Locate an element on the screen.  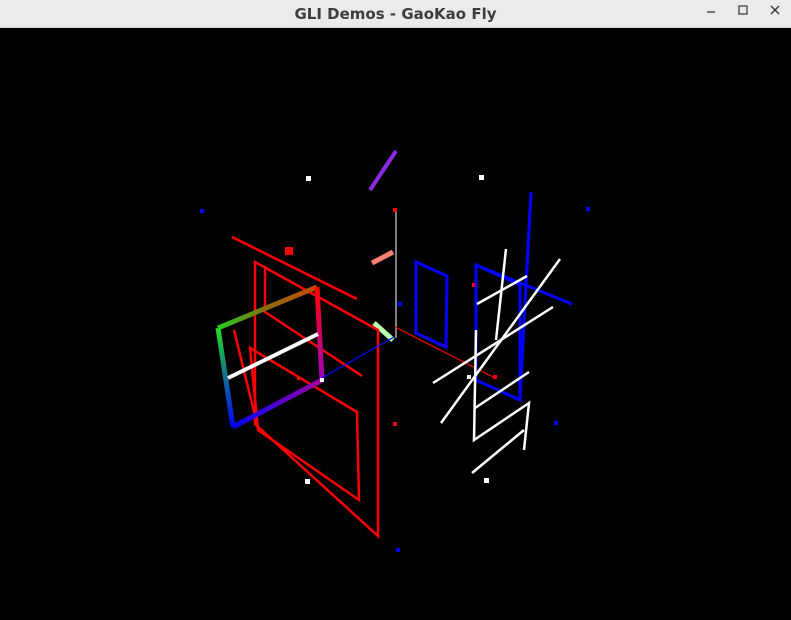
maximize-icon is located at coordinates (743, 10).